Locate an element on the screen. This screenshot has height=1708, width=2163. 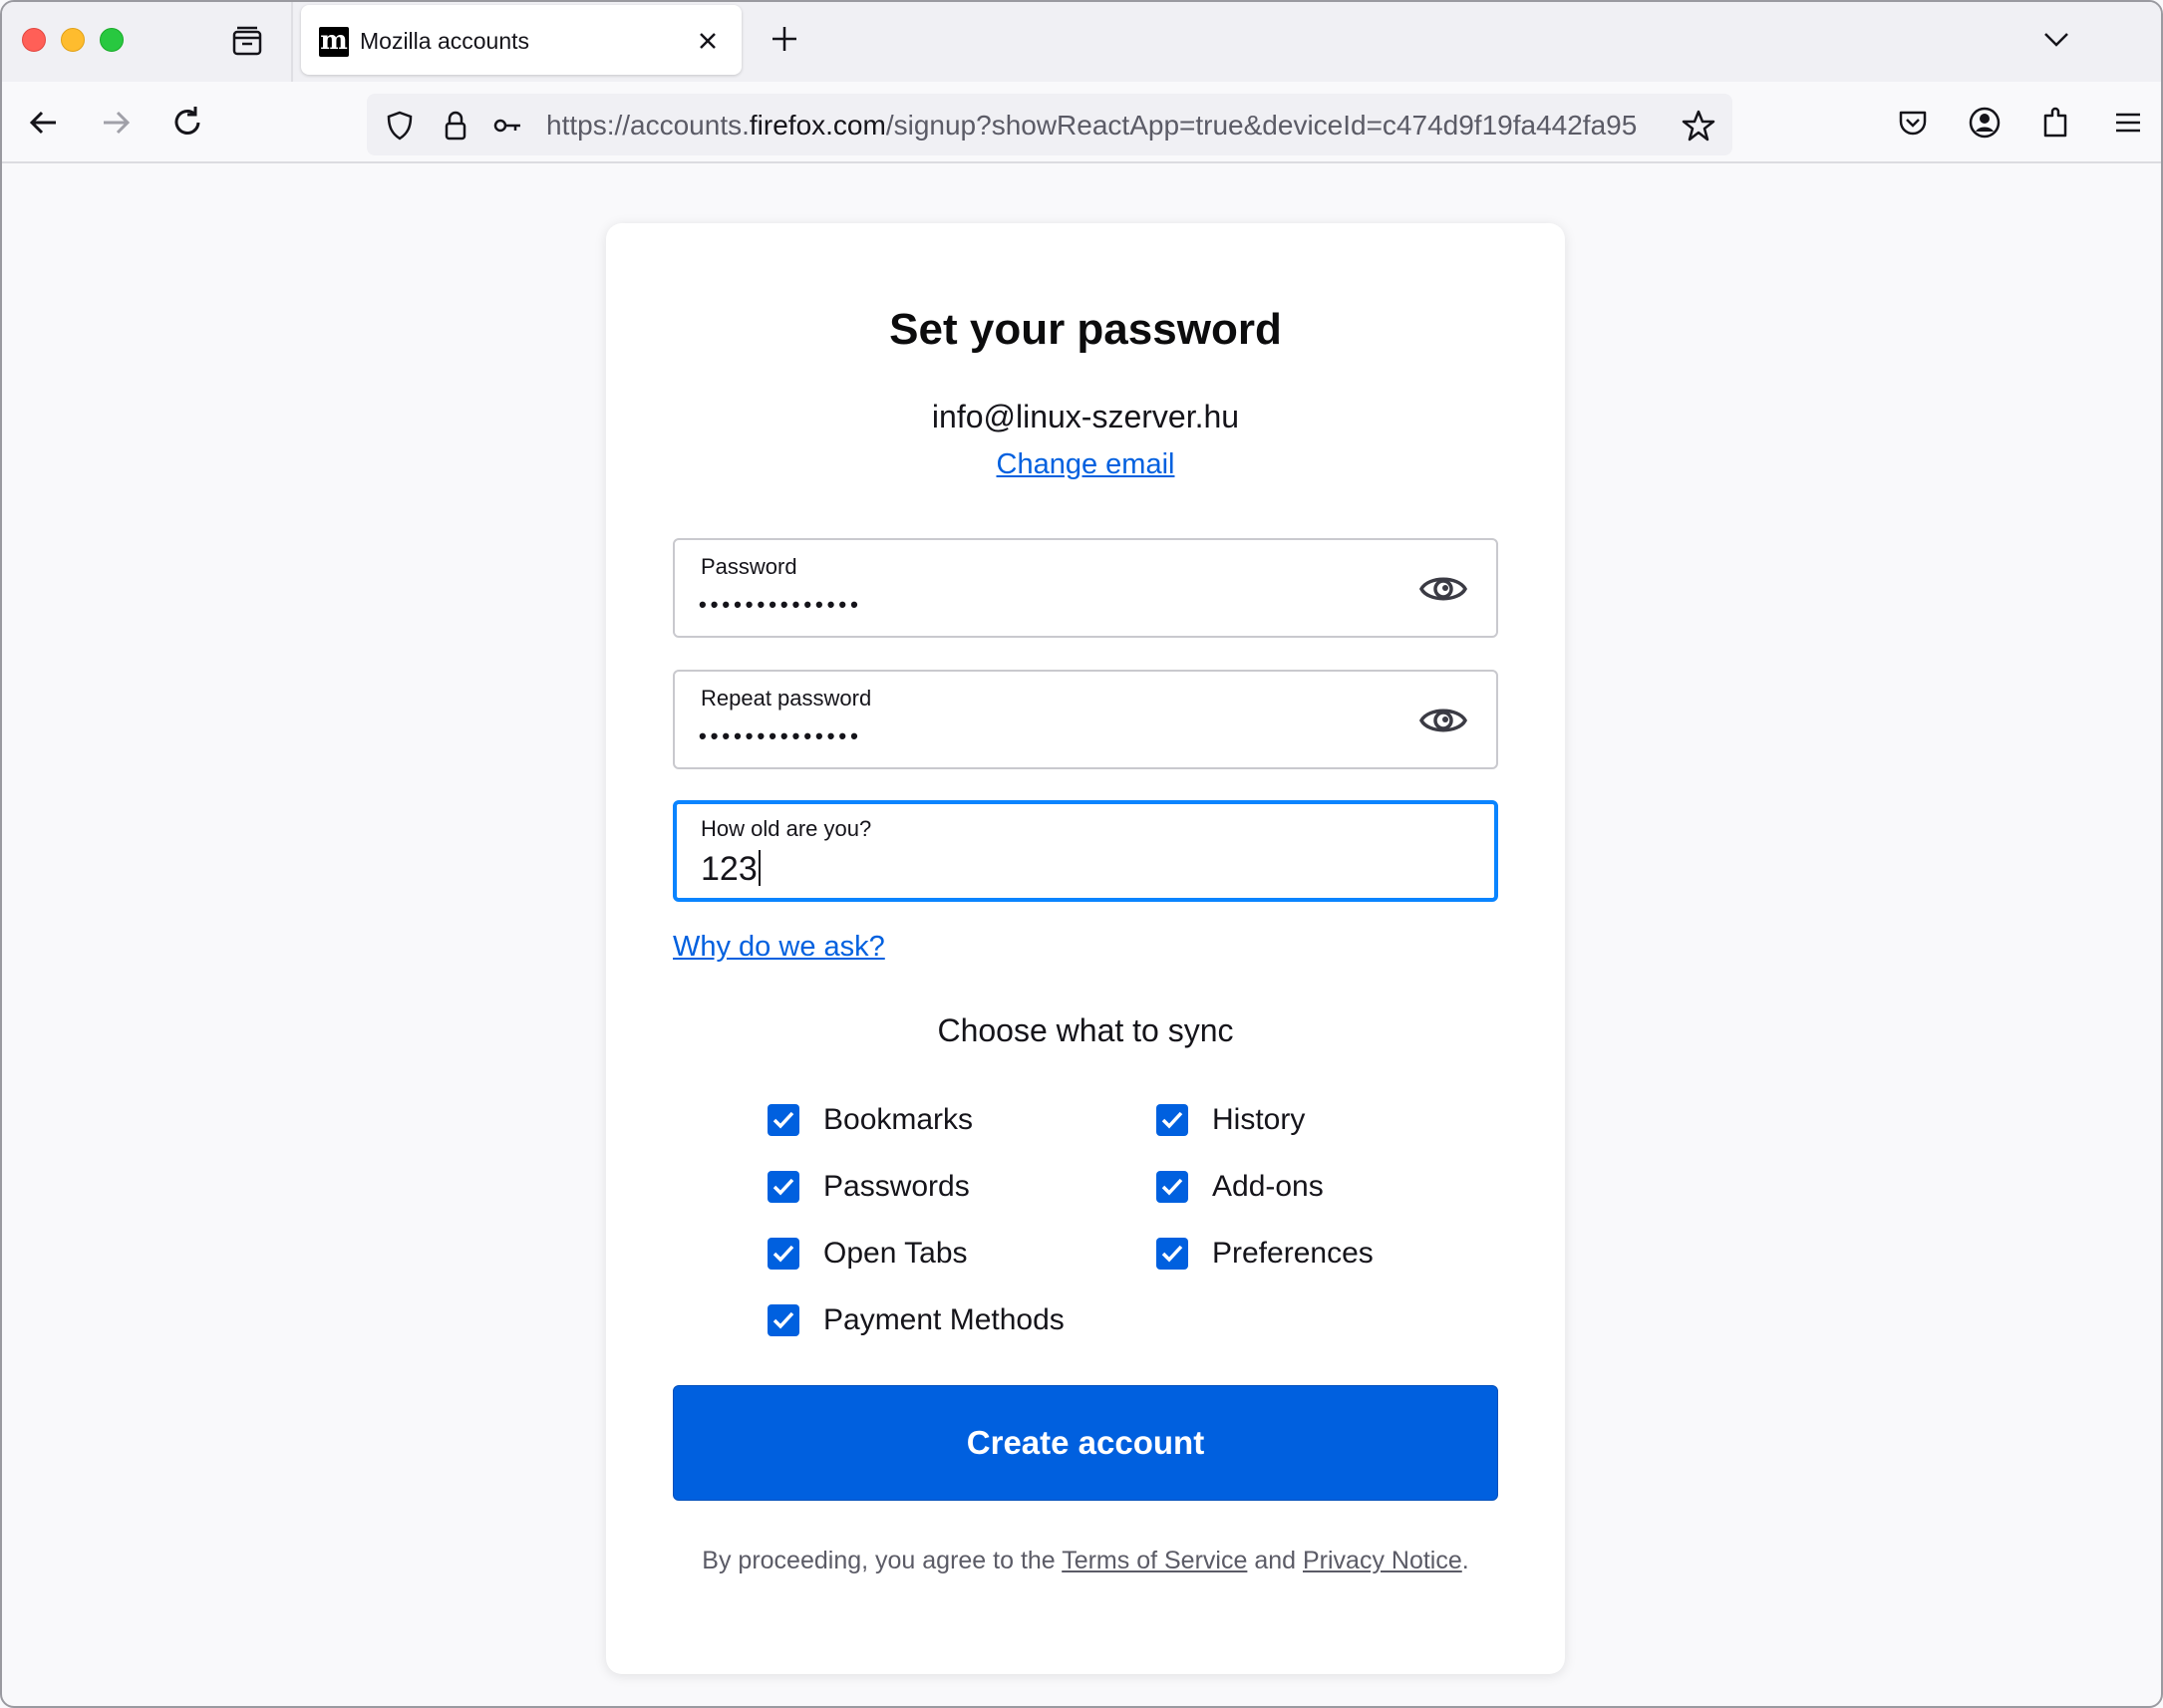
tab-strip: m Mozilla accounts is located at coordinates (1081, 42).